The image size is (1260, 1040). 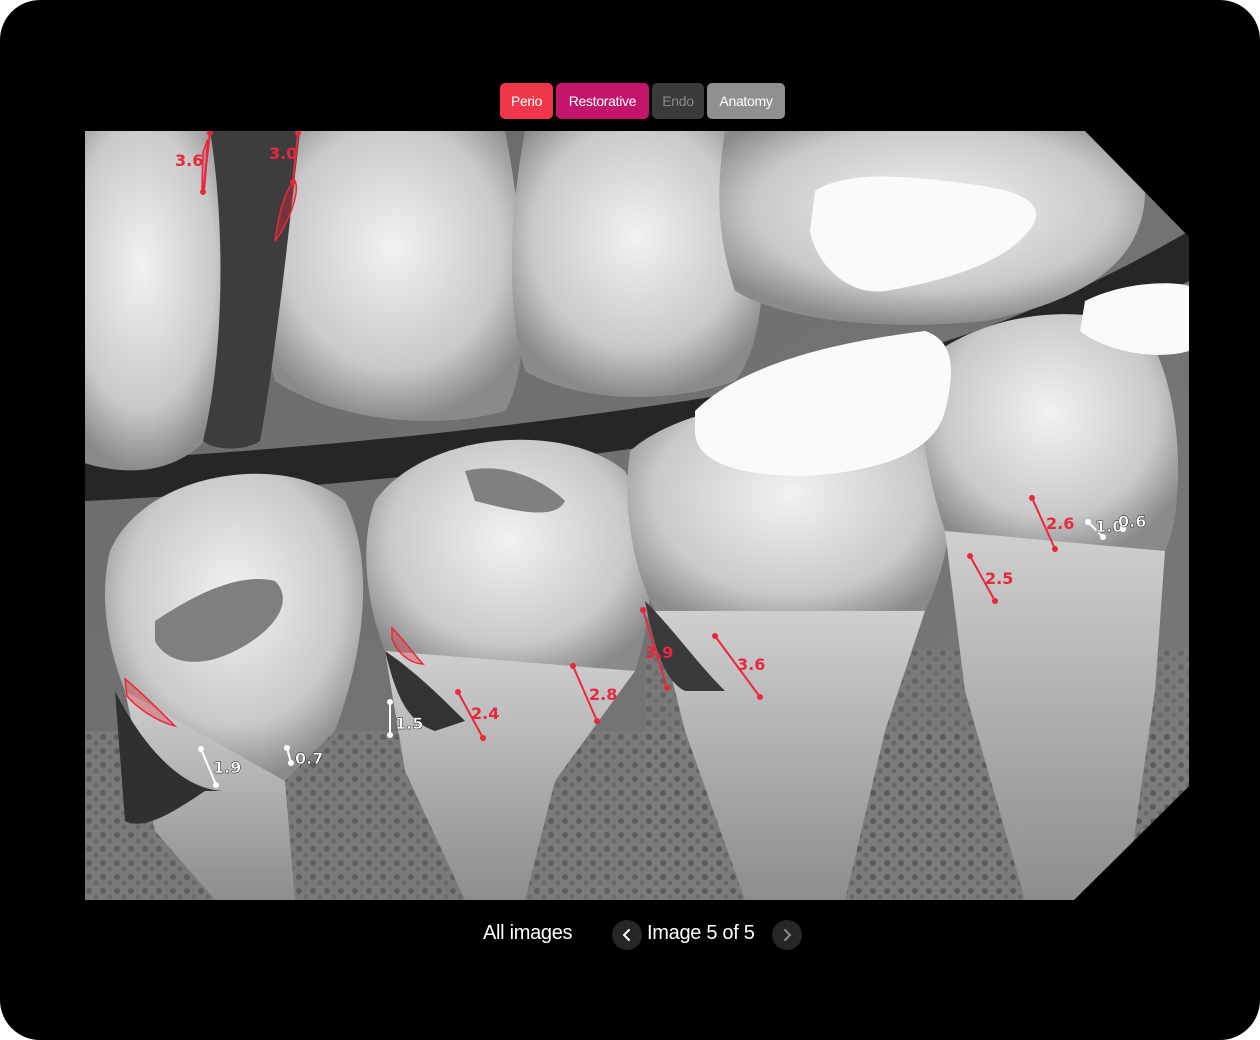 I want to click on image-counter: Image 5 of 5, so click(x=701, y=933).